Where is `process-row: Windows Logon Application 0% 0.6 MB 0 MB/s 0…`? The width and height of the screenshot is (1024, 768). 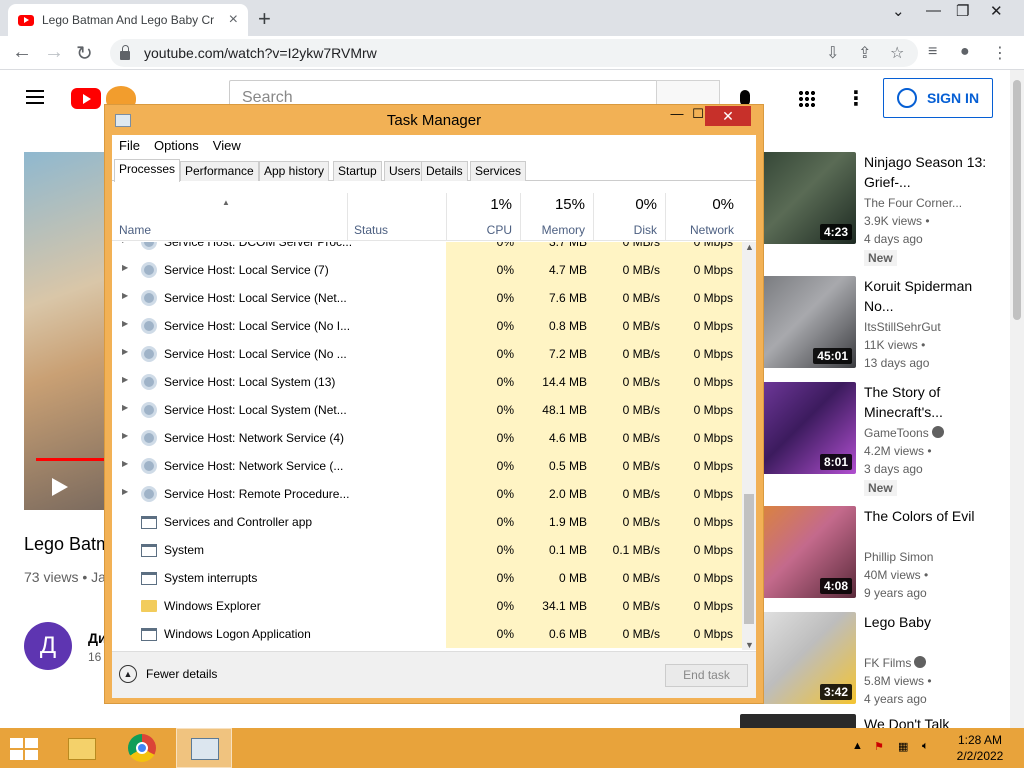
process-row: Windows Logon Application 0% 0.6 MB 0 MB/s 0… is located at coordinates (427, 634).